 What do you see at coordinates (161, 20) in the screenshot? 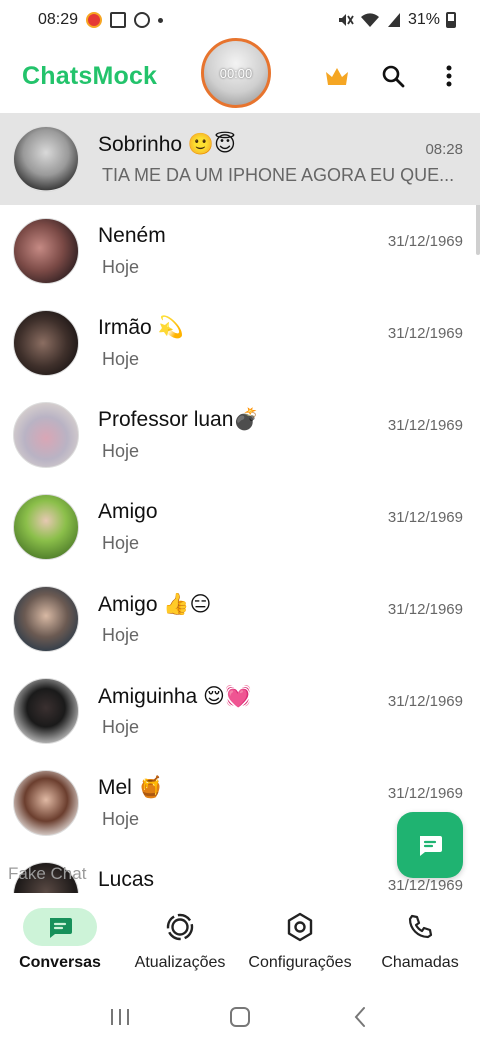
I see `more-notifications-icon` at bounding box center [161, 20].